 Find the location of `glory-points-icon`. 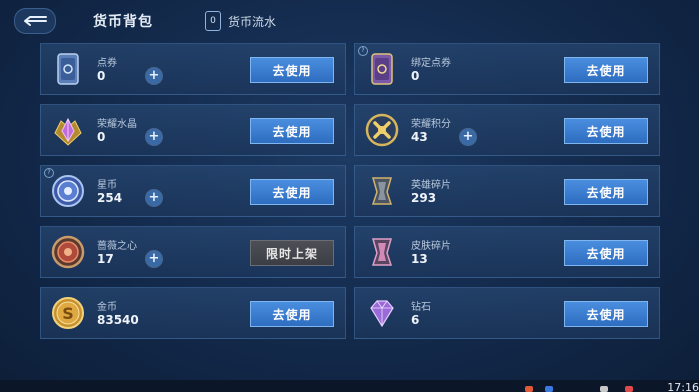

glory-points-icon is located at coordinates (382, 130).